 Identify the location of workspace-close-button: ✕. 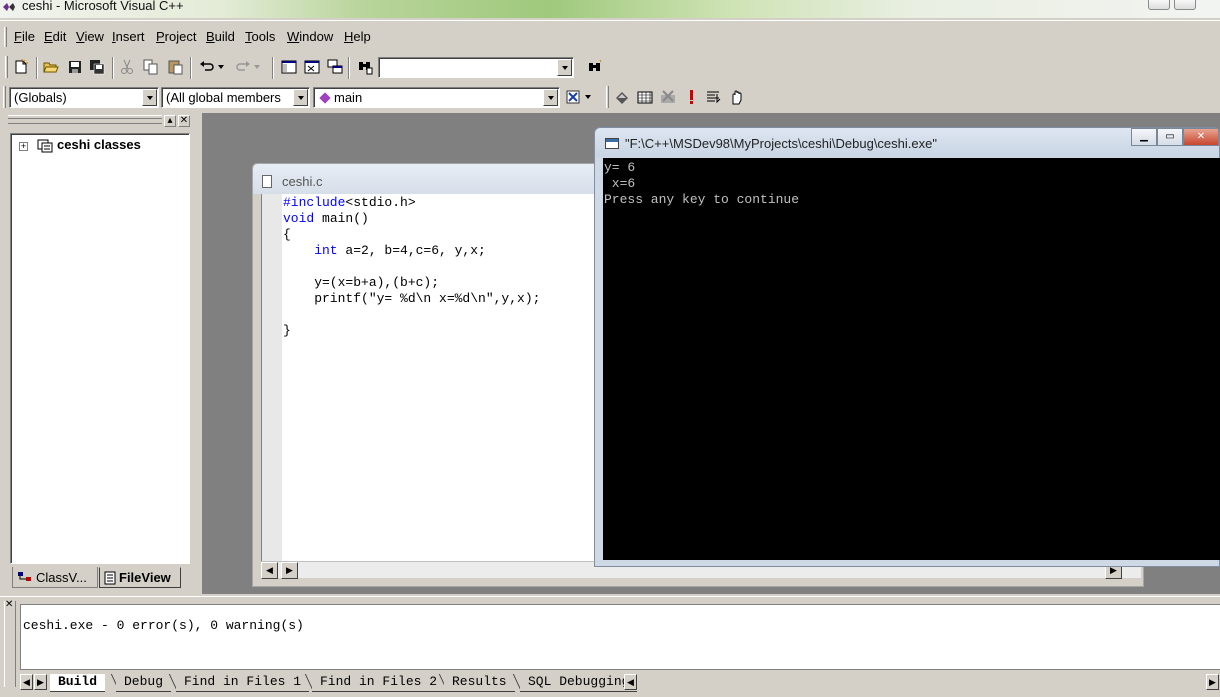
(184, 121).